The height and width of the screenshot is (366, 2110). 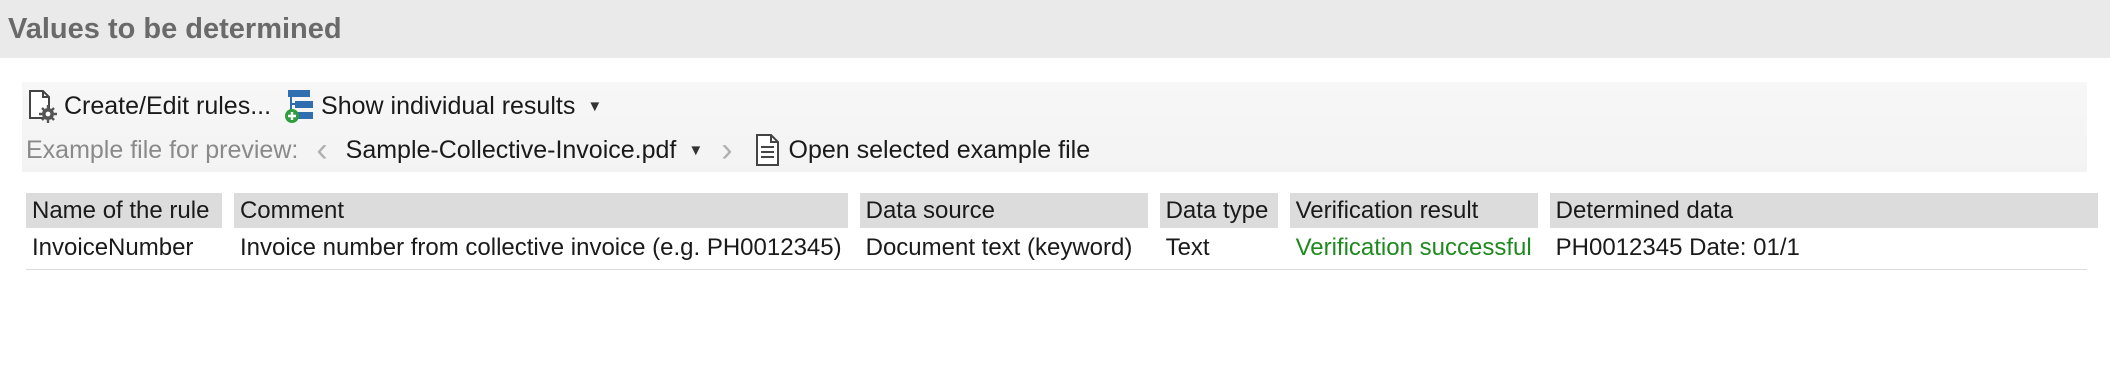 What do you see at coordinates (1823, 210) in the screenshot?
I see `column-header-determined-data: Determined data` at bounding box center [1823, 210].